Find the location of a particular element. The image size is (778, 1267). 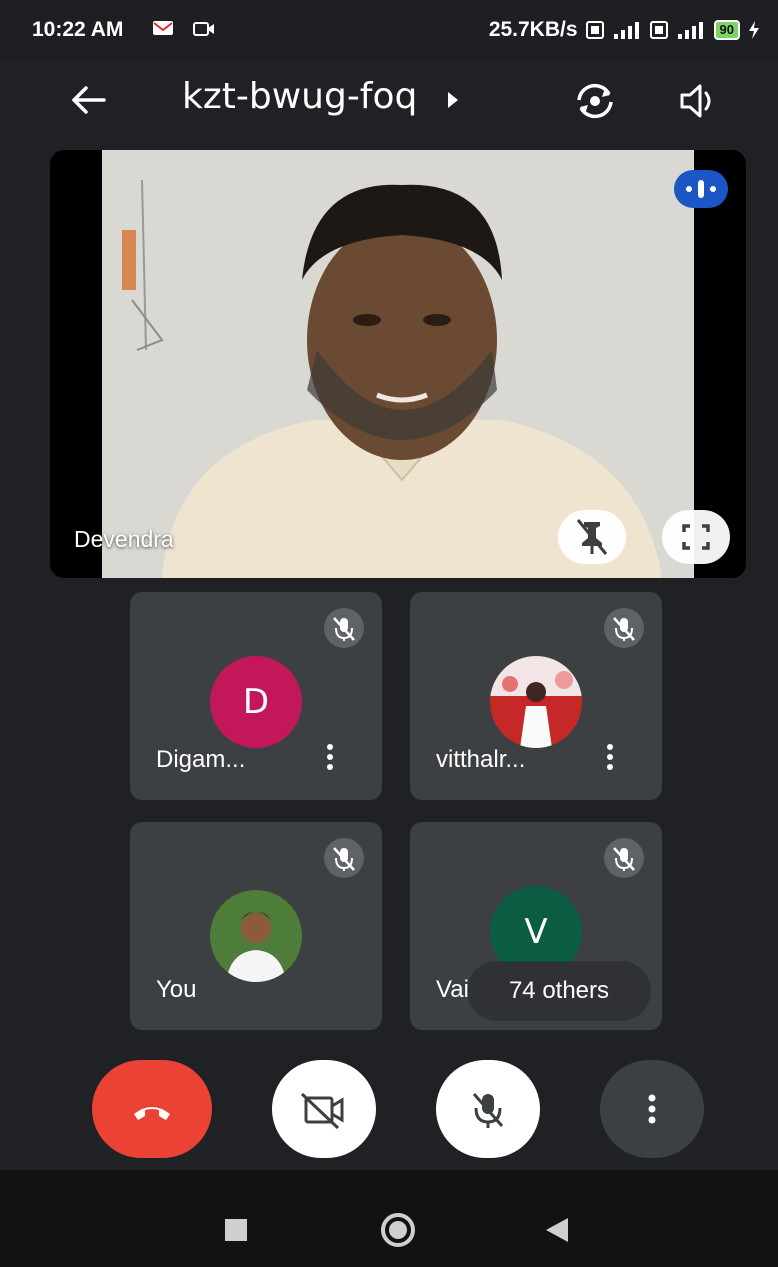

end-call-icon is located at coordinates (152, 1113).